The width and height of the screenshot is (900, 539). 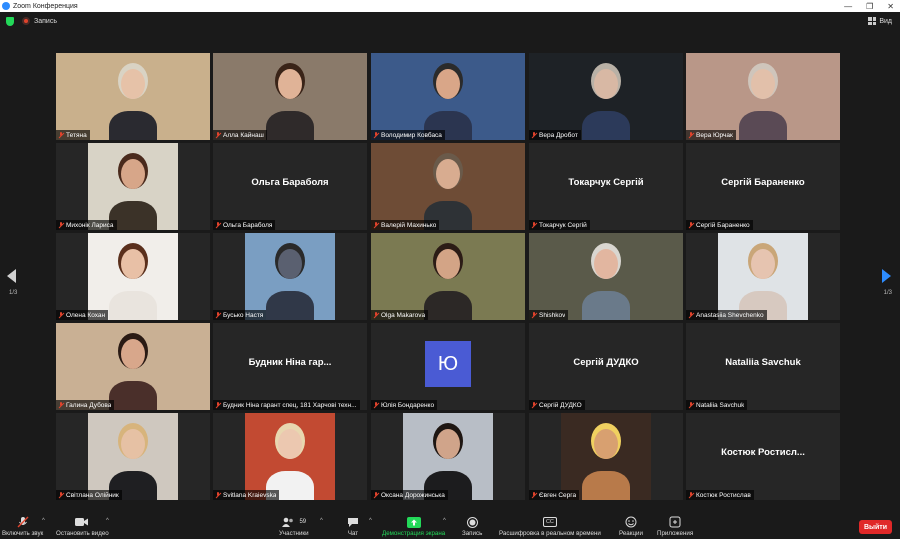 I want to click on participant-display-name: Nataliia Savchuk, so click(x=763, y=362).